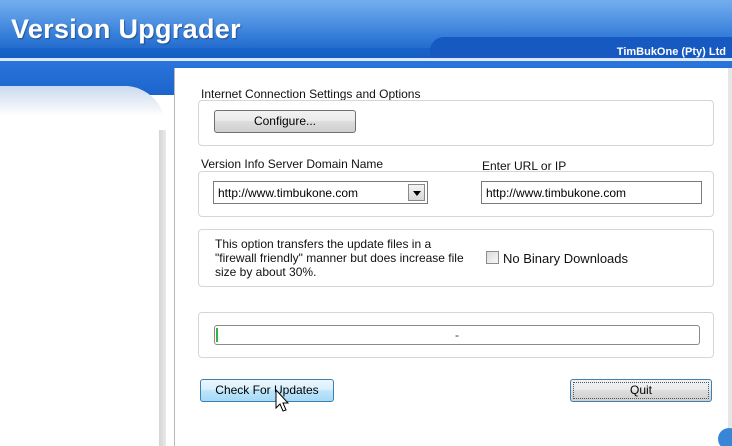 This screenshot has width=732, height=446. I want to click on chevron-down-icon, so click(417, 193).